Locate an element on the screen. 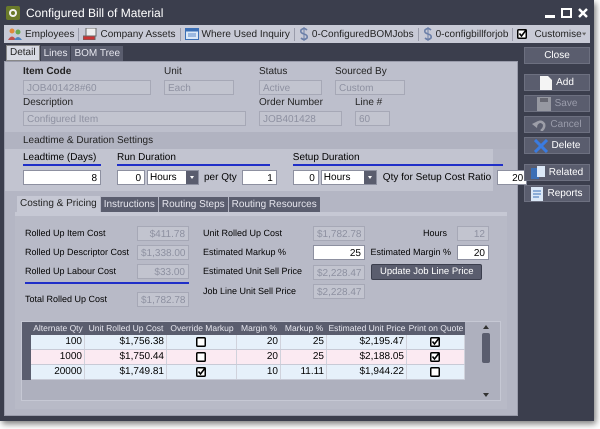 Image resolution: width=600 pixels, height=429 pixels. app-logo-icon is located at coordinates (13, 13).